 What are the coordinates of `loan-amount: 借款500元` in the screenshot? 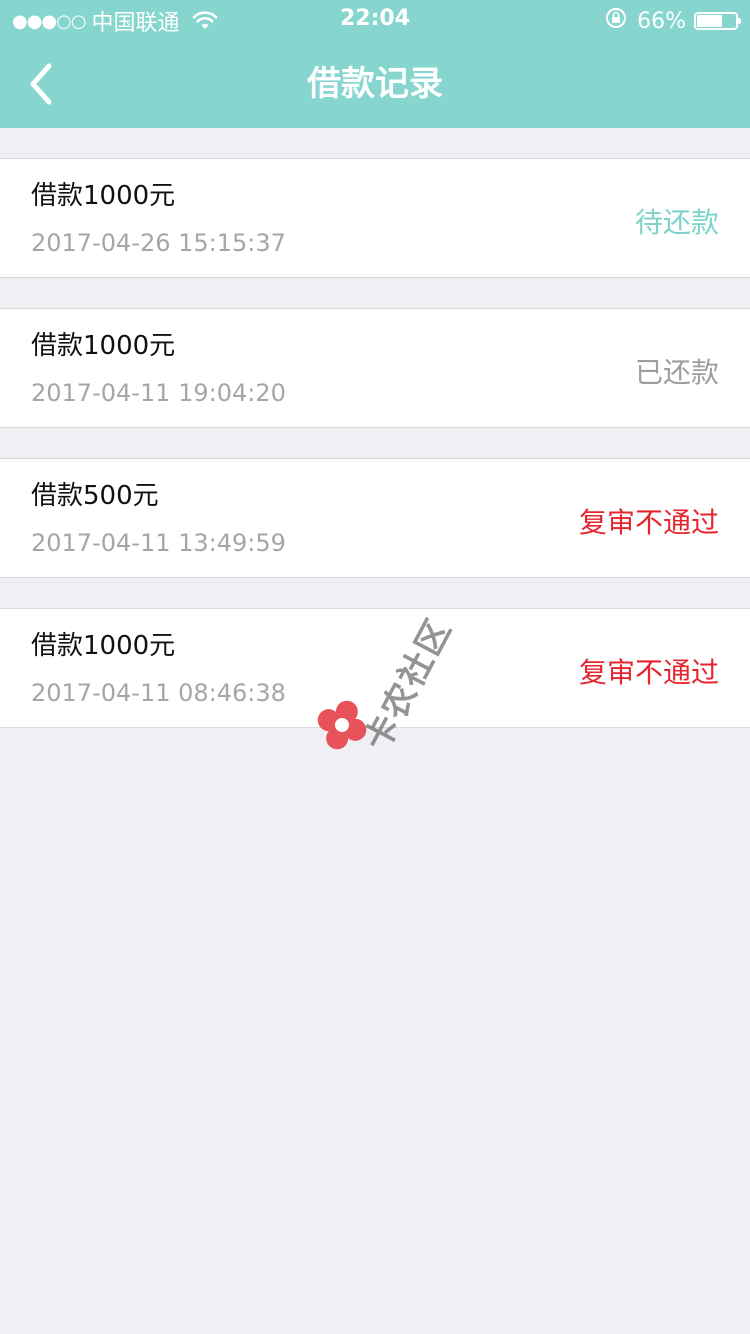 It's located at (95, 496).